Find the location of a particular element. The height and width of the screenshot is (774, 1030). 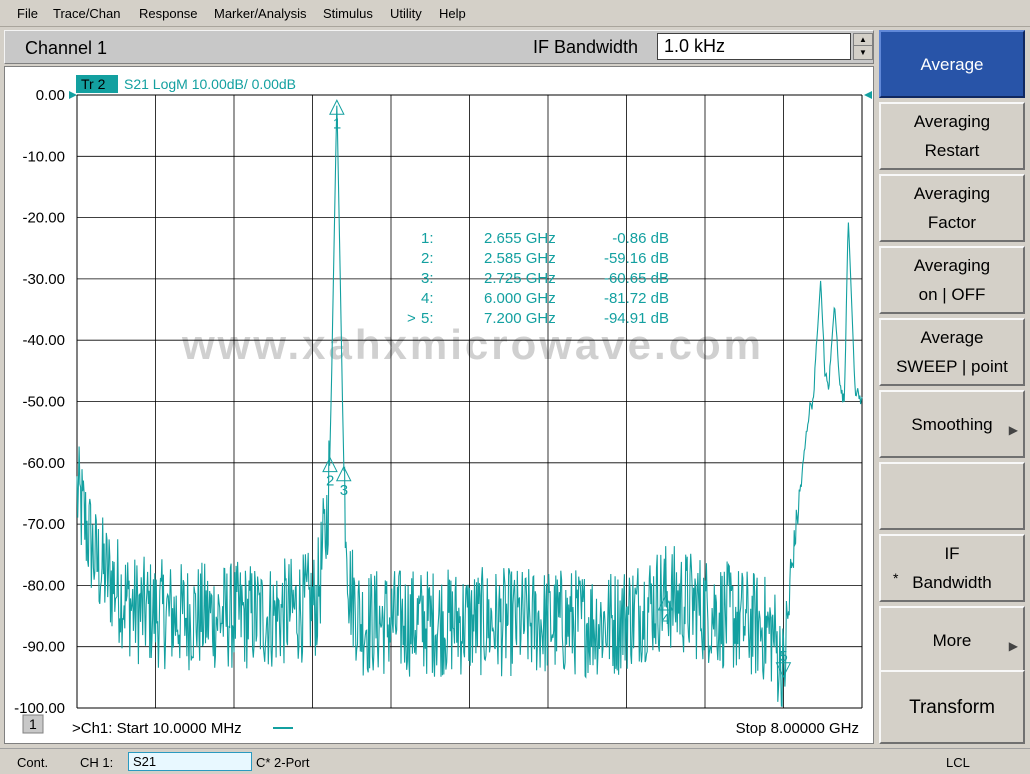

softkey-averaging-restart-line1: Averaging is located at coordinates (952, 121).